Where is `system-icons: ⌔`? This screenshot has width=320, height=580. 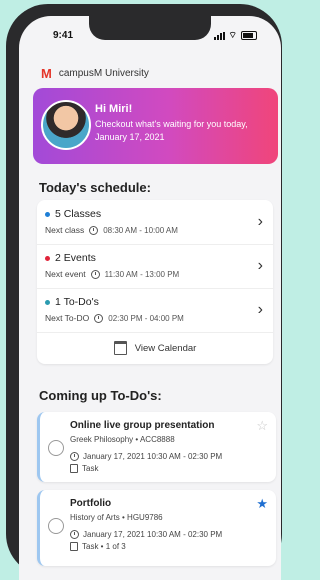 system-icons: ⌔ is located at coordinates (235, 35).